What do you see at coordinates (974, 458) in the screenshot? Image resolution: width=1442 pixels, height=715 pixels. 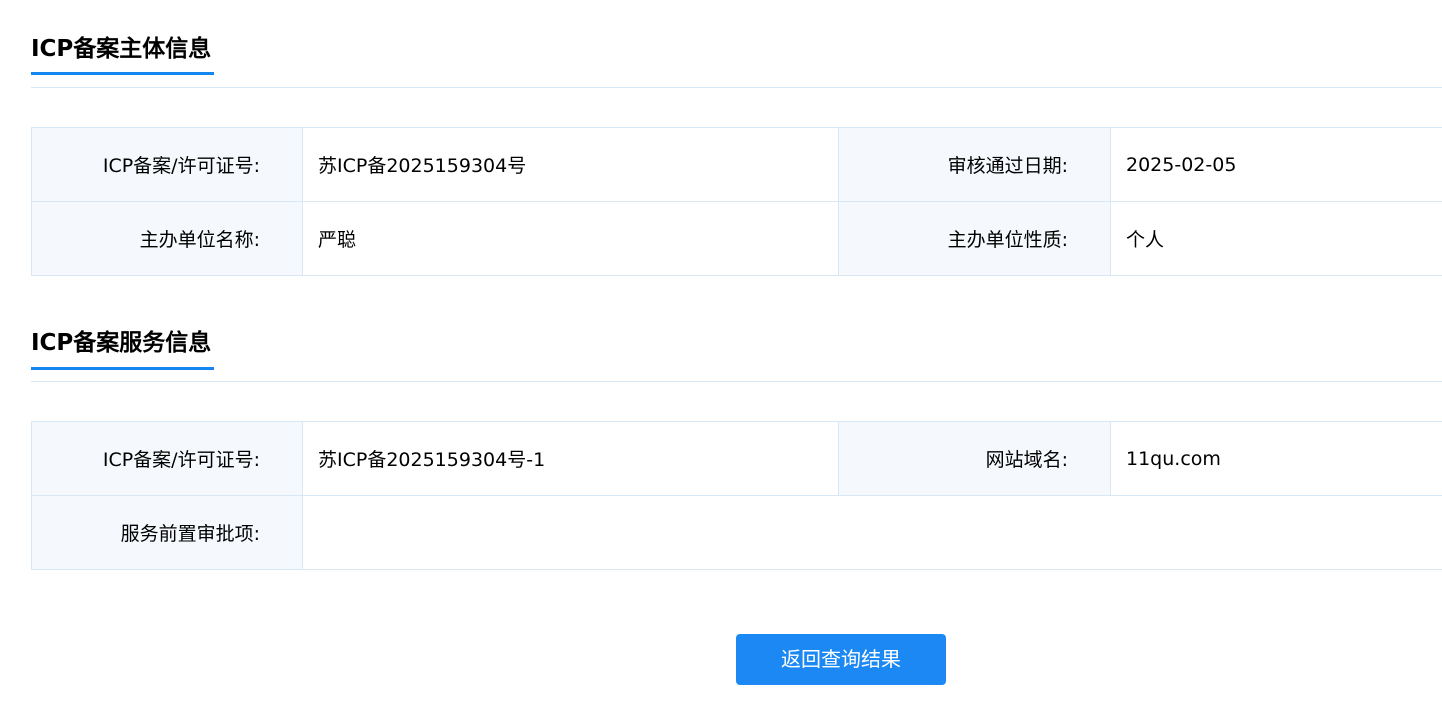 I see `website-domain-label: 网站域名:` at bounding box center [974, 458].